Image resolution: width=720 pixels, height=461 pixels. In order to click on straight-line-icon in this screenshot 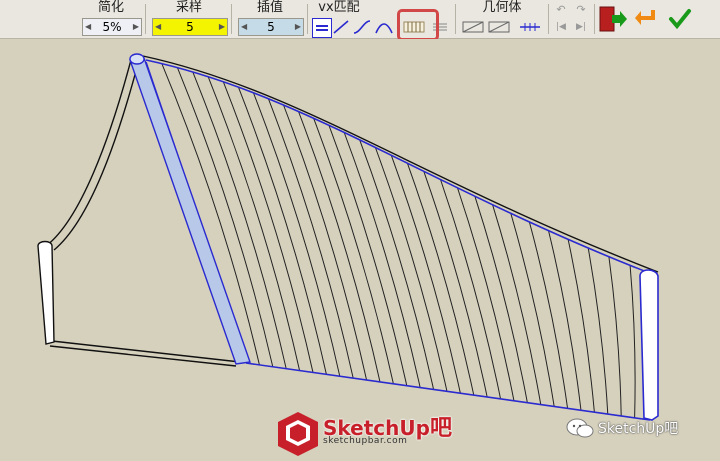, I will do `click(341, 27)`.